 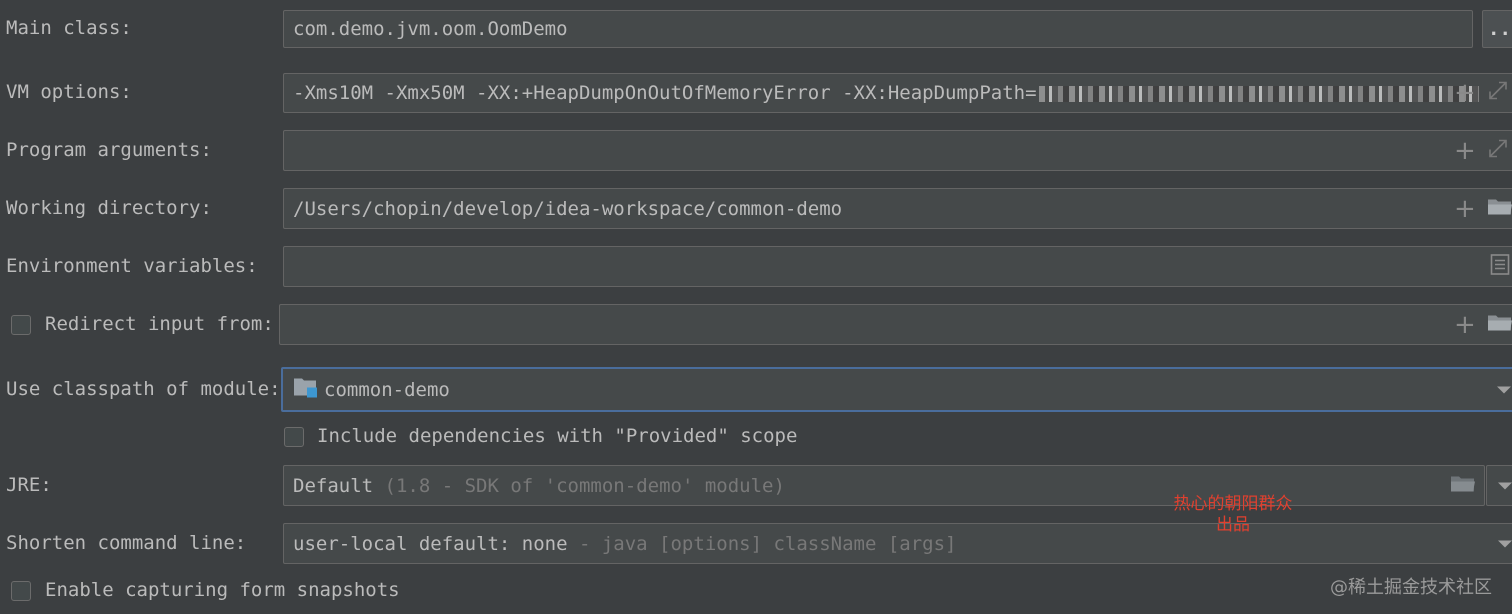 I want to click on jre-dropdown-button, so click(x=1499, y=485).